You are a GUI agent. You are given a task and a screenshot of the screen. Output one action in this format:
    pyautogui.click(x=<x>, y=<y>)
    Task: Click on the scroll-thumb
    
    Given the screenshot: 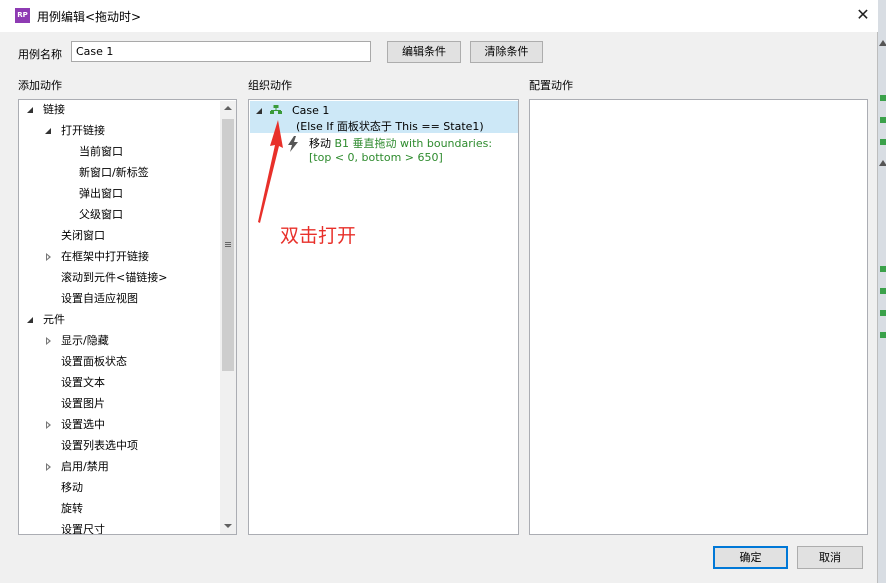 What is the action you would take?
    pyautogui.click(x=228, y=245)
    